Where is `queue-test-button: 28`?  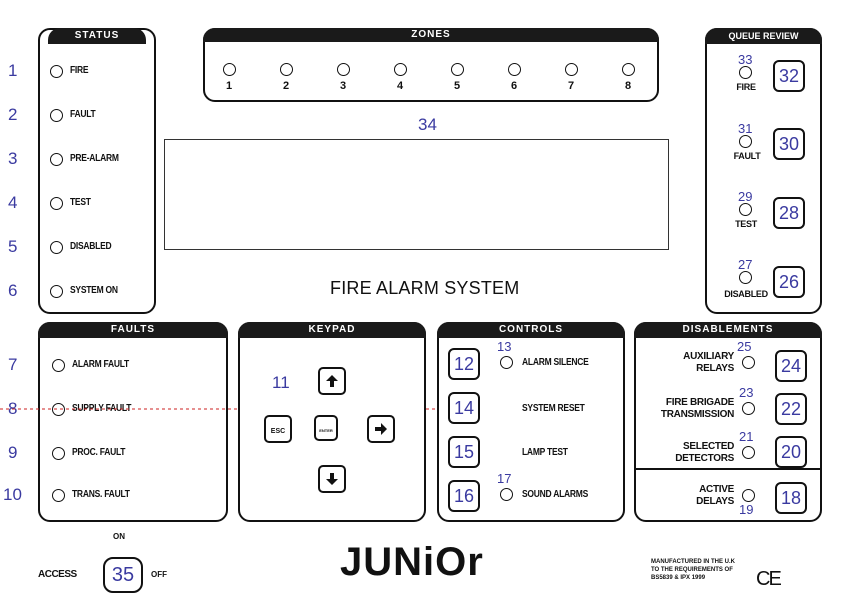 queue-test-button: 28 is located at coordinates (789, 213).